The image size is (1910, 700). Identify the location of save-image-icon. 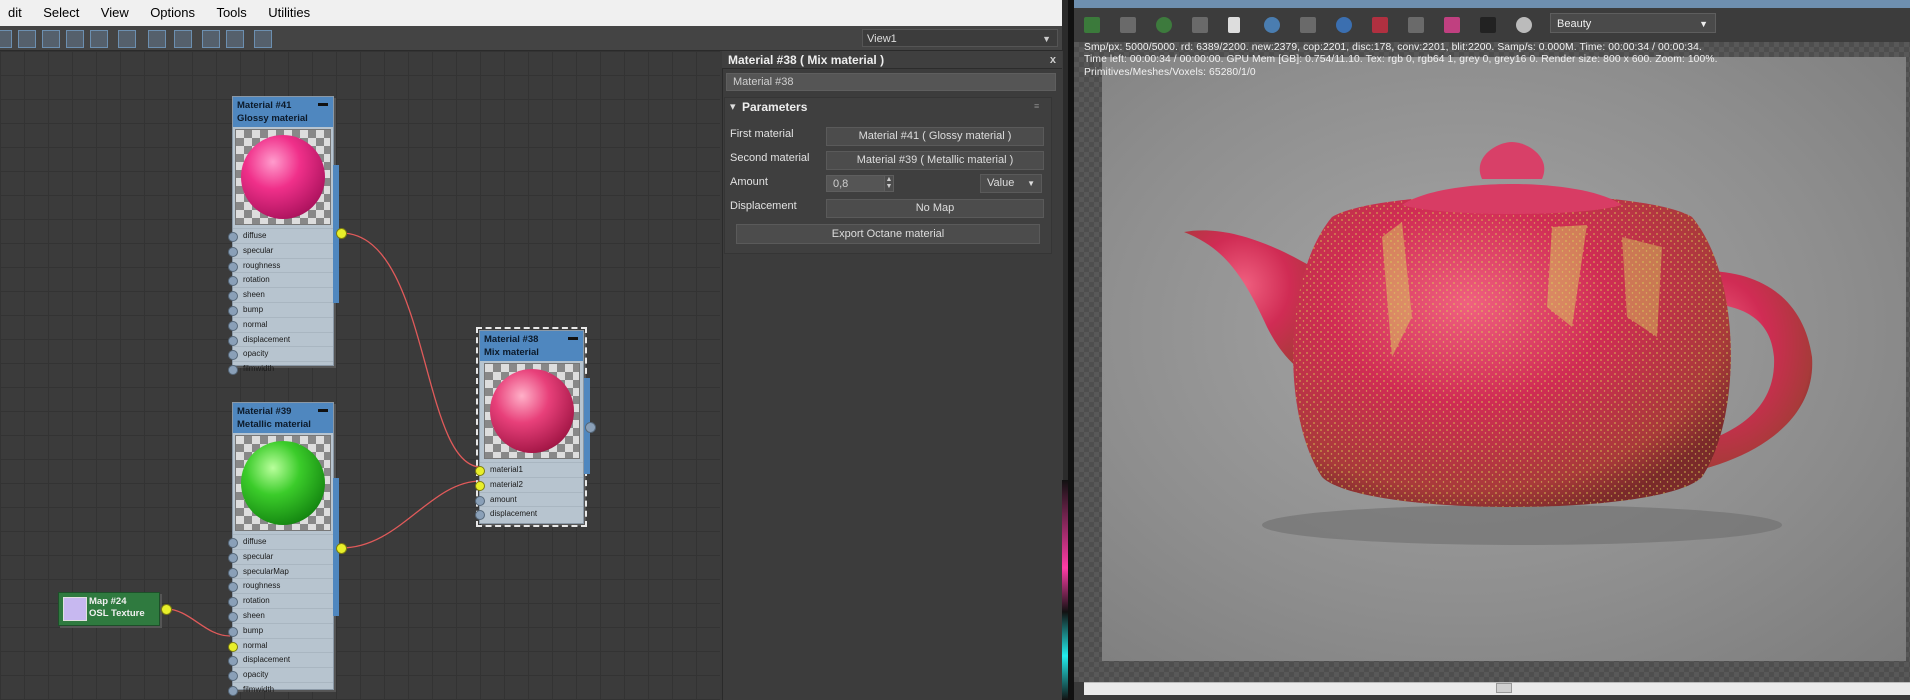
(1128, 25).